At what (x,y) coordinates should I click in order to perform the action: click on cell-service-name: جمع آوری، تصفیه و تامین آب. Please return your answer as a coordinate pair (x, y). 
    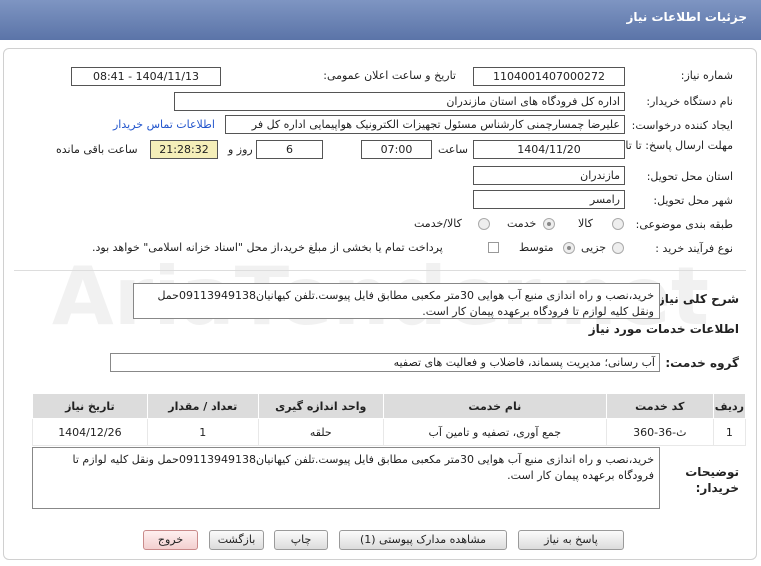
    Looking at the image, I should click on (494, 432).